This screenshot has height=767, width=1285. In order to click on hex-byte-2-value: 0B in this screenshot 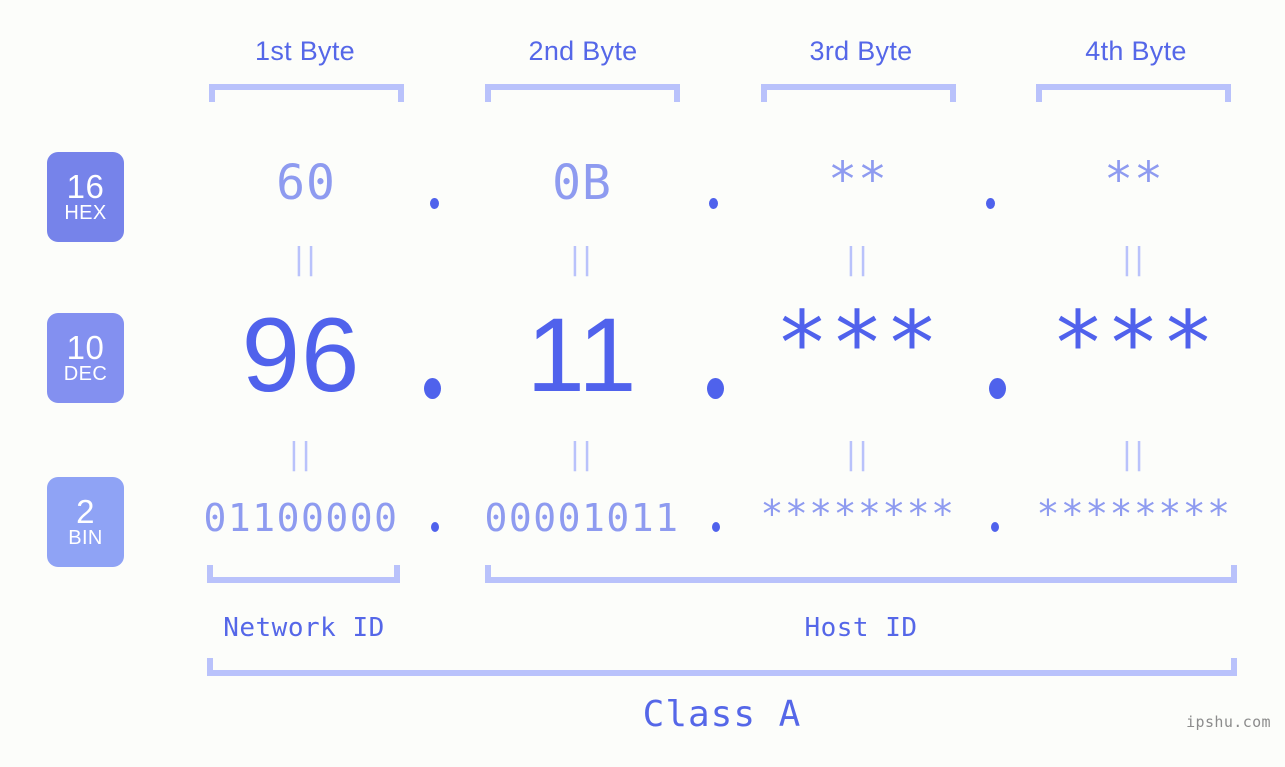, I will do `click(582, 183)`.